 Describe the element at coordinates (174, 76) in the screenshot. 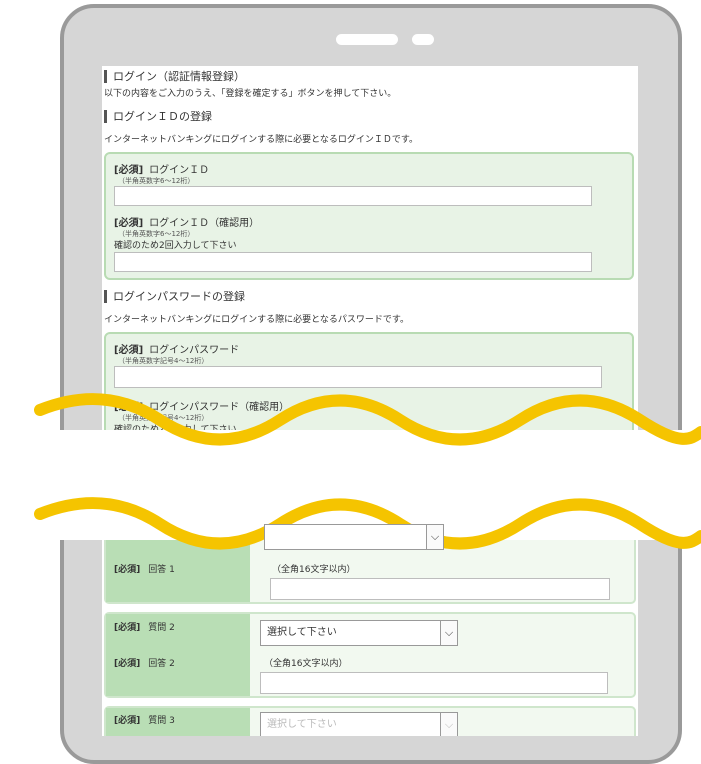

I see `page-title: ログイン（認証情報登録）` at that location.